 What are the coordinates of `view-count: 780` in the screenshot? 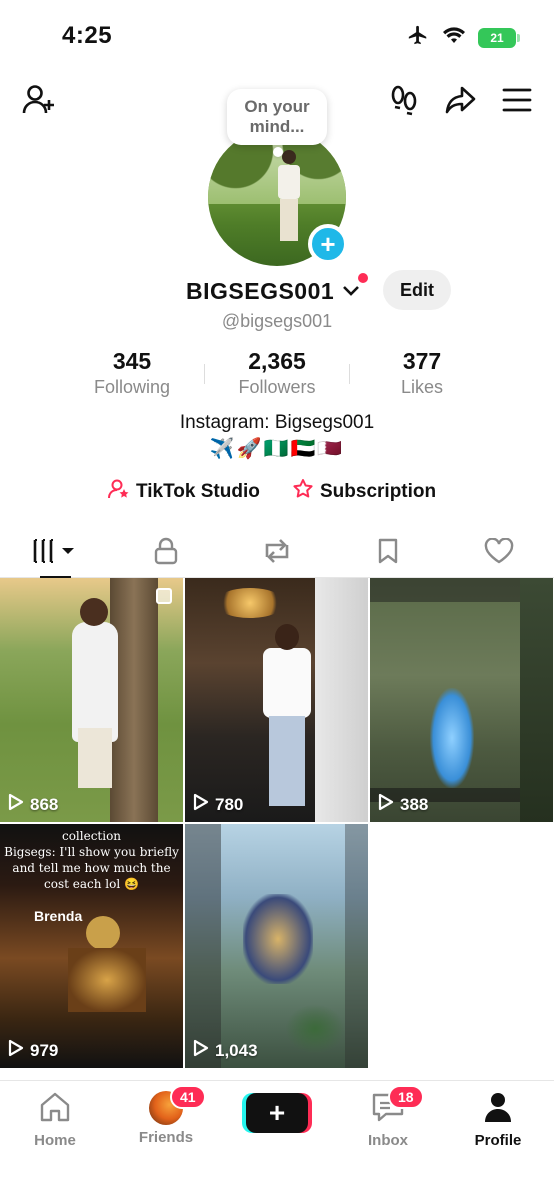 It's located at (229, 804).